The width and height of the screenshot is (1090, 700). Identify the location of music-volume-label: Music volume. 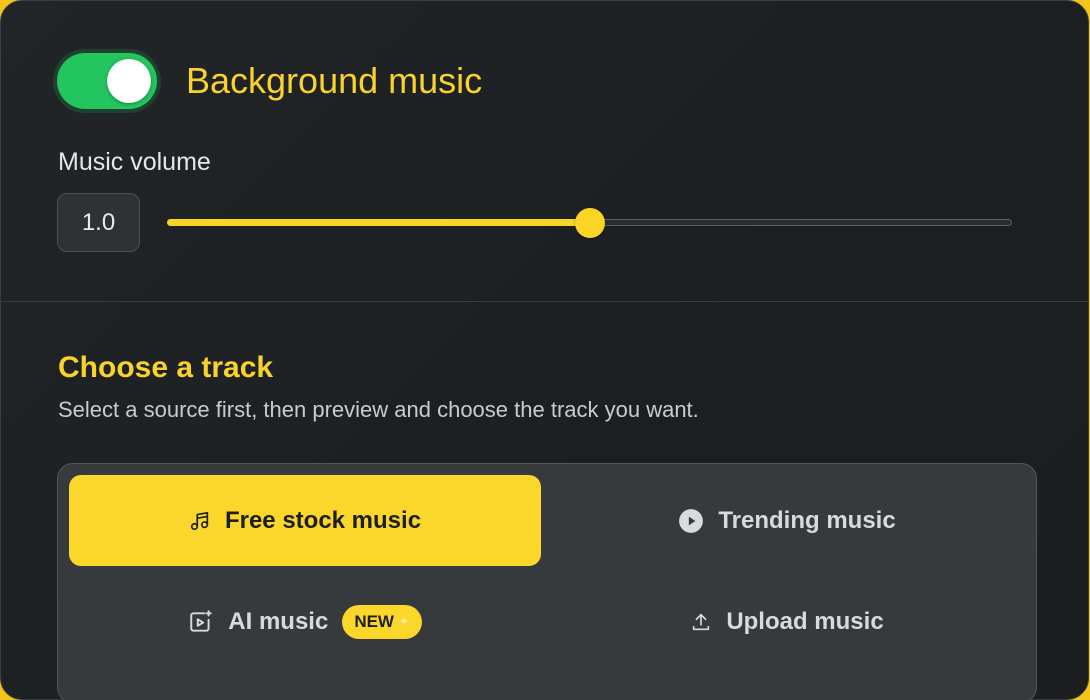
(134, 162).